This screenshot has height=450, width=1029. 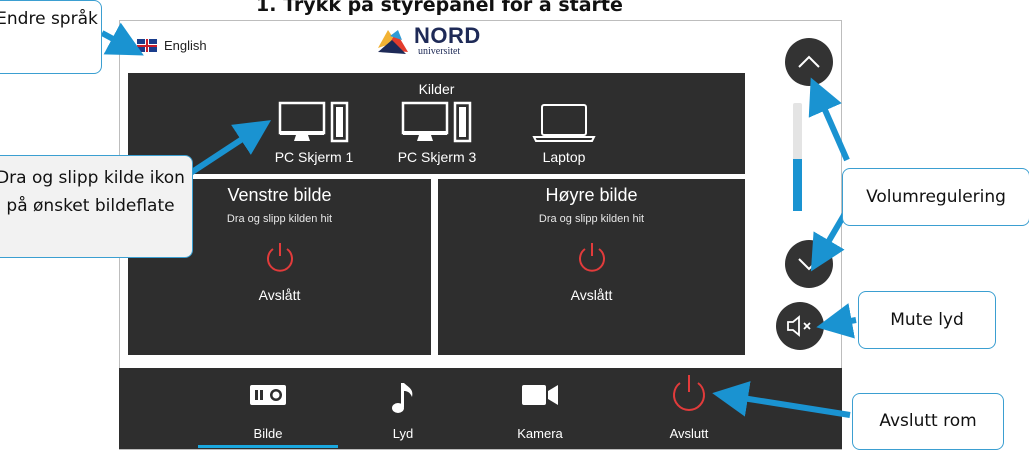 I want to click on callout-mute: Mute lyd, so click(x=927, y=320).